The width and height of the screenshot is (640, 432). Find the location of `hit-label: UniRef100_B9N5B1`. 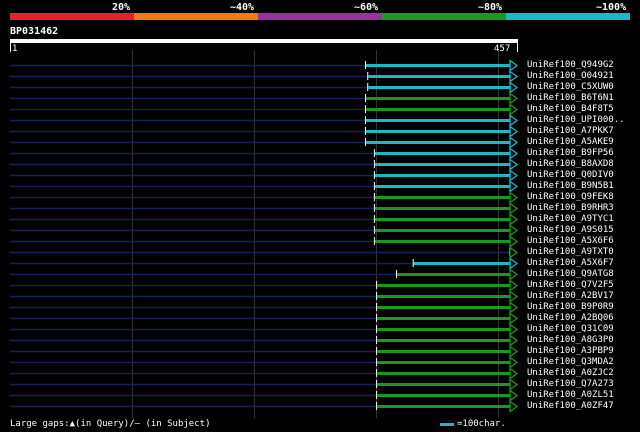

hit-label: UniRef100_B9N5B1 is located at coordinates (570, 186).